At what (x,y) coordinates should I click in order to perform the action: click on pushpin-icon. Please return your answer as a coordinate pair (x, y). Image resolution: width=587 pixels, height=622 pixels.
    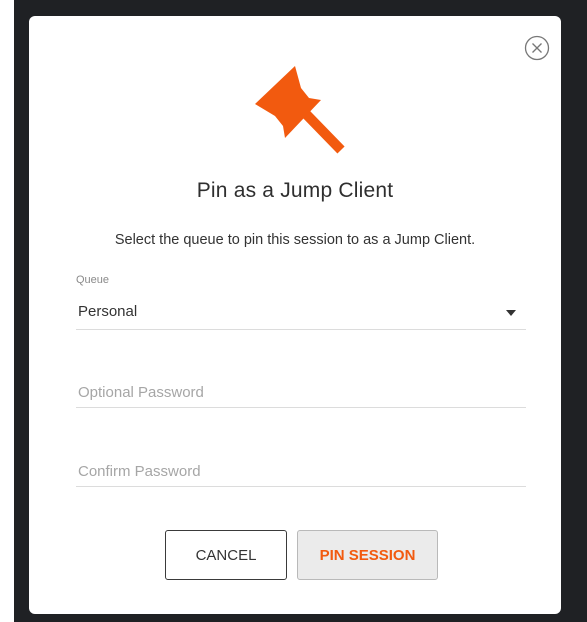
    Looking at the image, I should click on (300, 110).